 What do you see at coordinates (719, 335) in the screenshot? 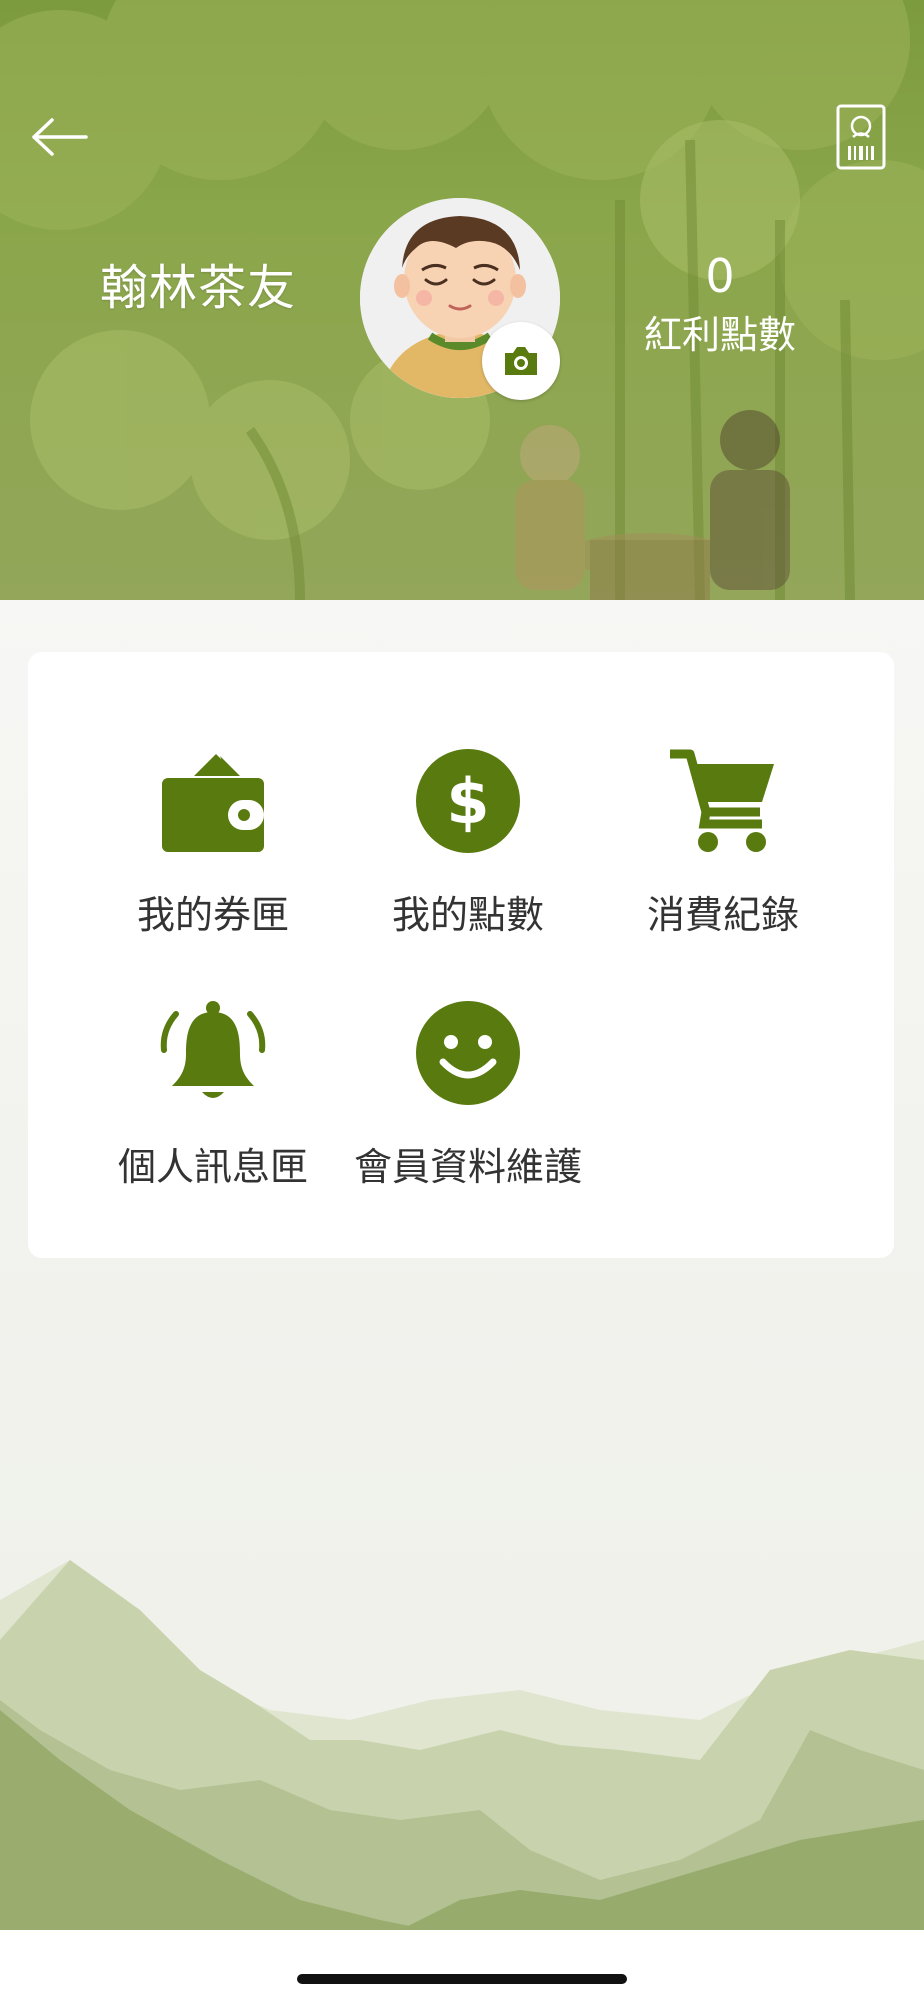
I see `bonus-points-label: 紅利點數` at bounding box center [719, 335].